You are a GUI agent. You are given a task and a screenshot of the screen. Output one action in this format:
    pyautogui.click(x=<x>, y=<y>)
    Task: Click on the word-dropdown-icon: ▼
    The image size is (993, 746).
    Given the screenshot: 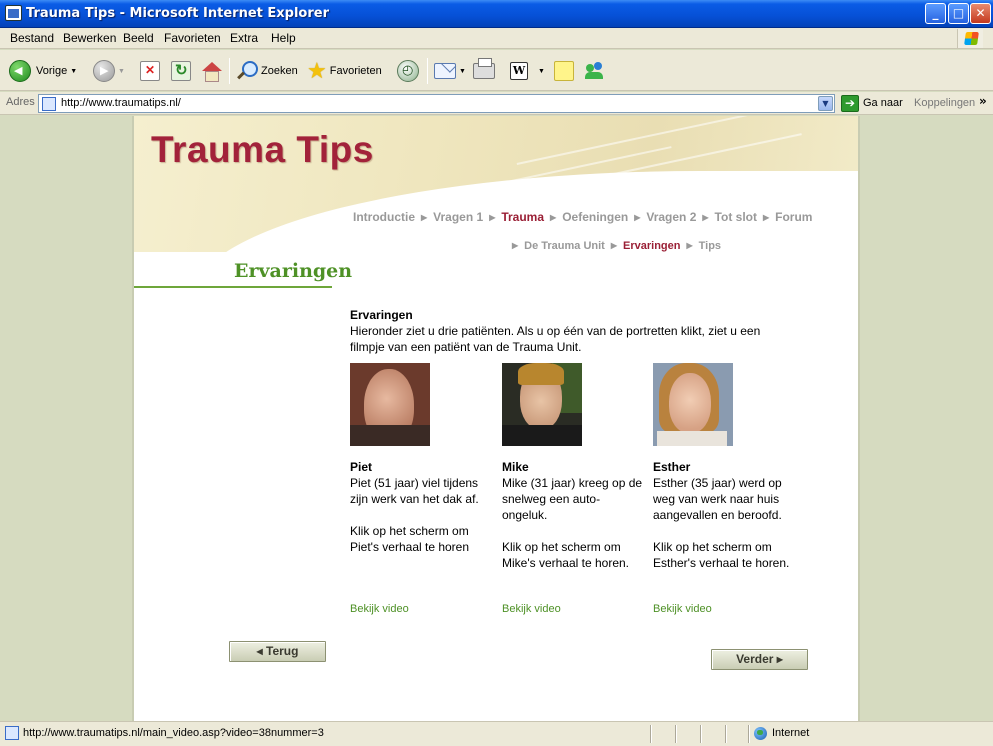 What is the action you would take?
    pyautogui.click(x=541, y=71)
    